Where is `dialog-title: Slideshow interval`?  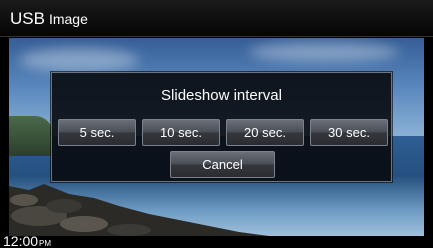
dialog-title: Slideshow interval is located at coordinates (221, 95).